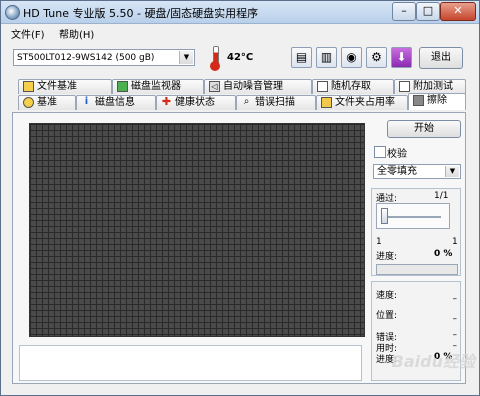  Describe the element at coordinates (326, 57) in the screenshot. I see `copy-screen-icon: ▥` at that location.